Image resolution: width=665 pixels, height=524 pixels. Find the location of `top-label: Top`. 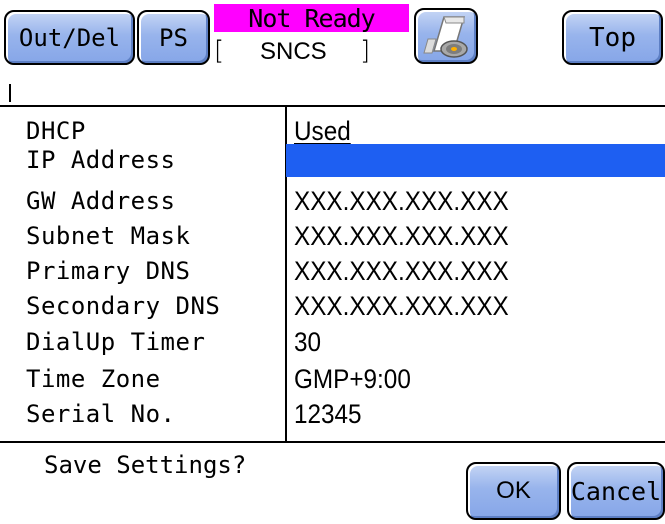

top-label: Top is located at coordinates (612, 37).